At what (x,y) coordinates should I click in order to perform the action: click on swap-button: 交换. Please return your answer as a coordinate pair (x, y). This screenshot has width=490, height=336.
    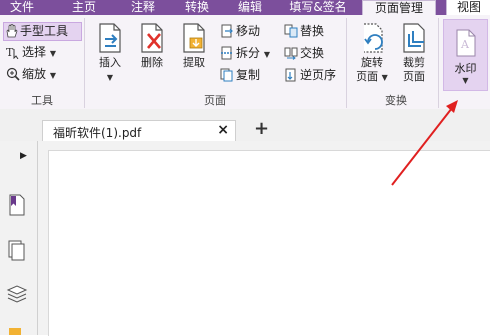
    Looking at the image, I should click on (304, 53).